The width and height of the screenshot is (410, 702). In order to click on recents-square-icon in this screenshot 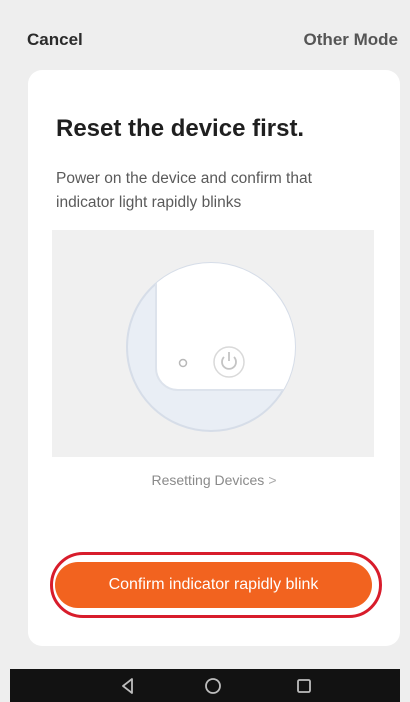, I will do `click(304, 686)`.